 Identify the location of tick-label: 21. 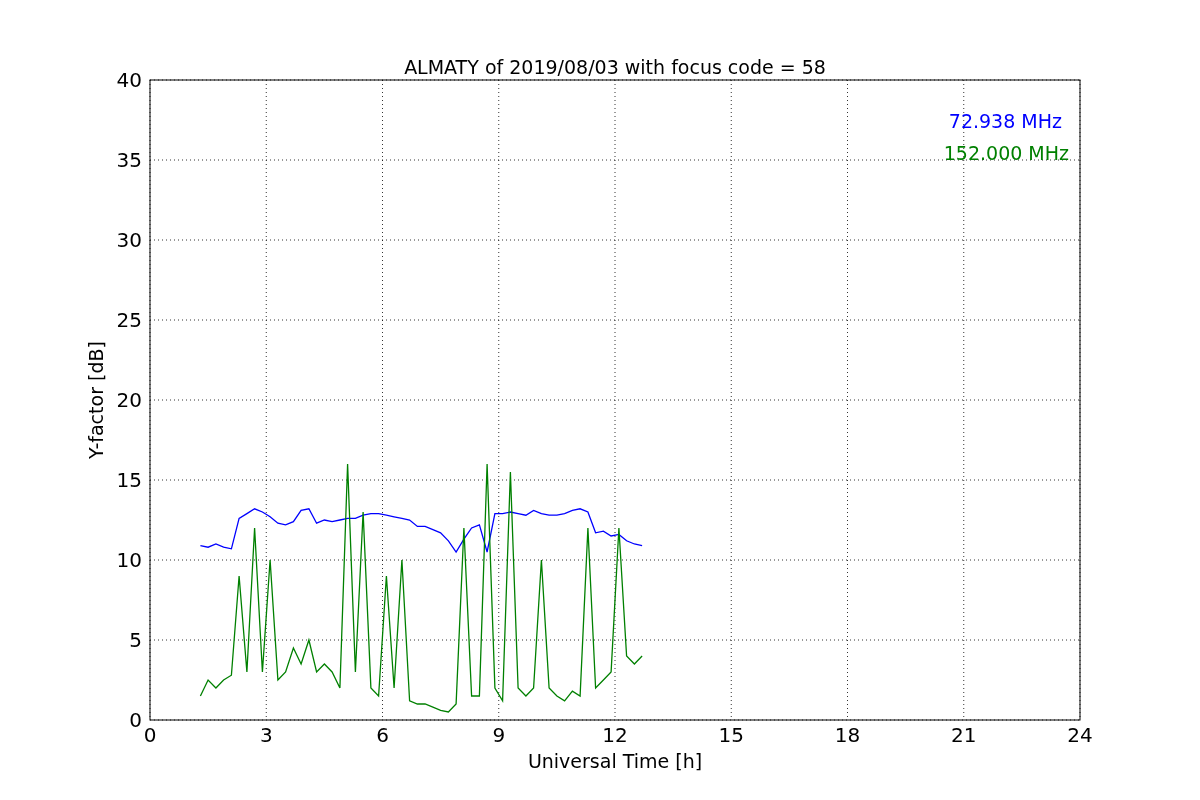
(964, 735).